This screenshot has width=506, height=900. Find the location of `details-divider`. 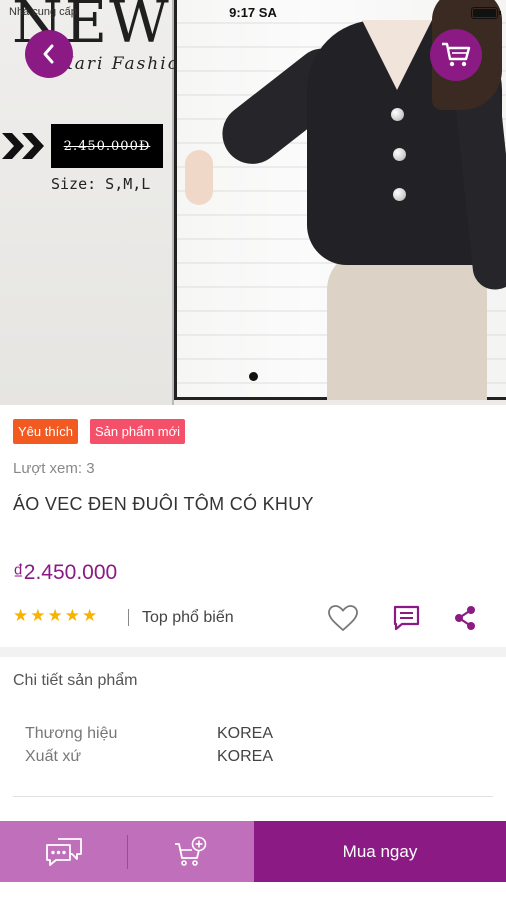

details-divider is located at coordinates (253, 796).